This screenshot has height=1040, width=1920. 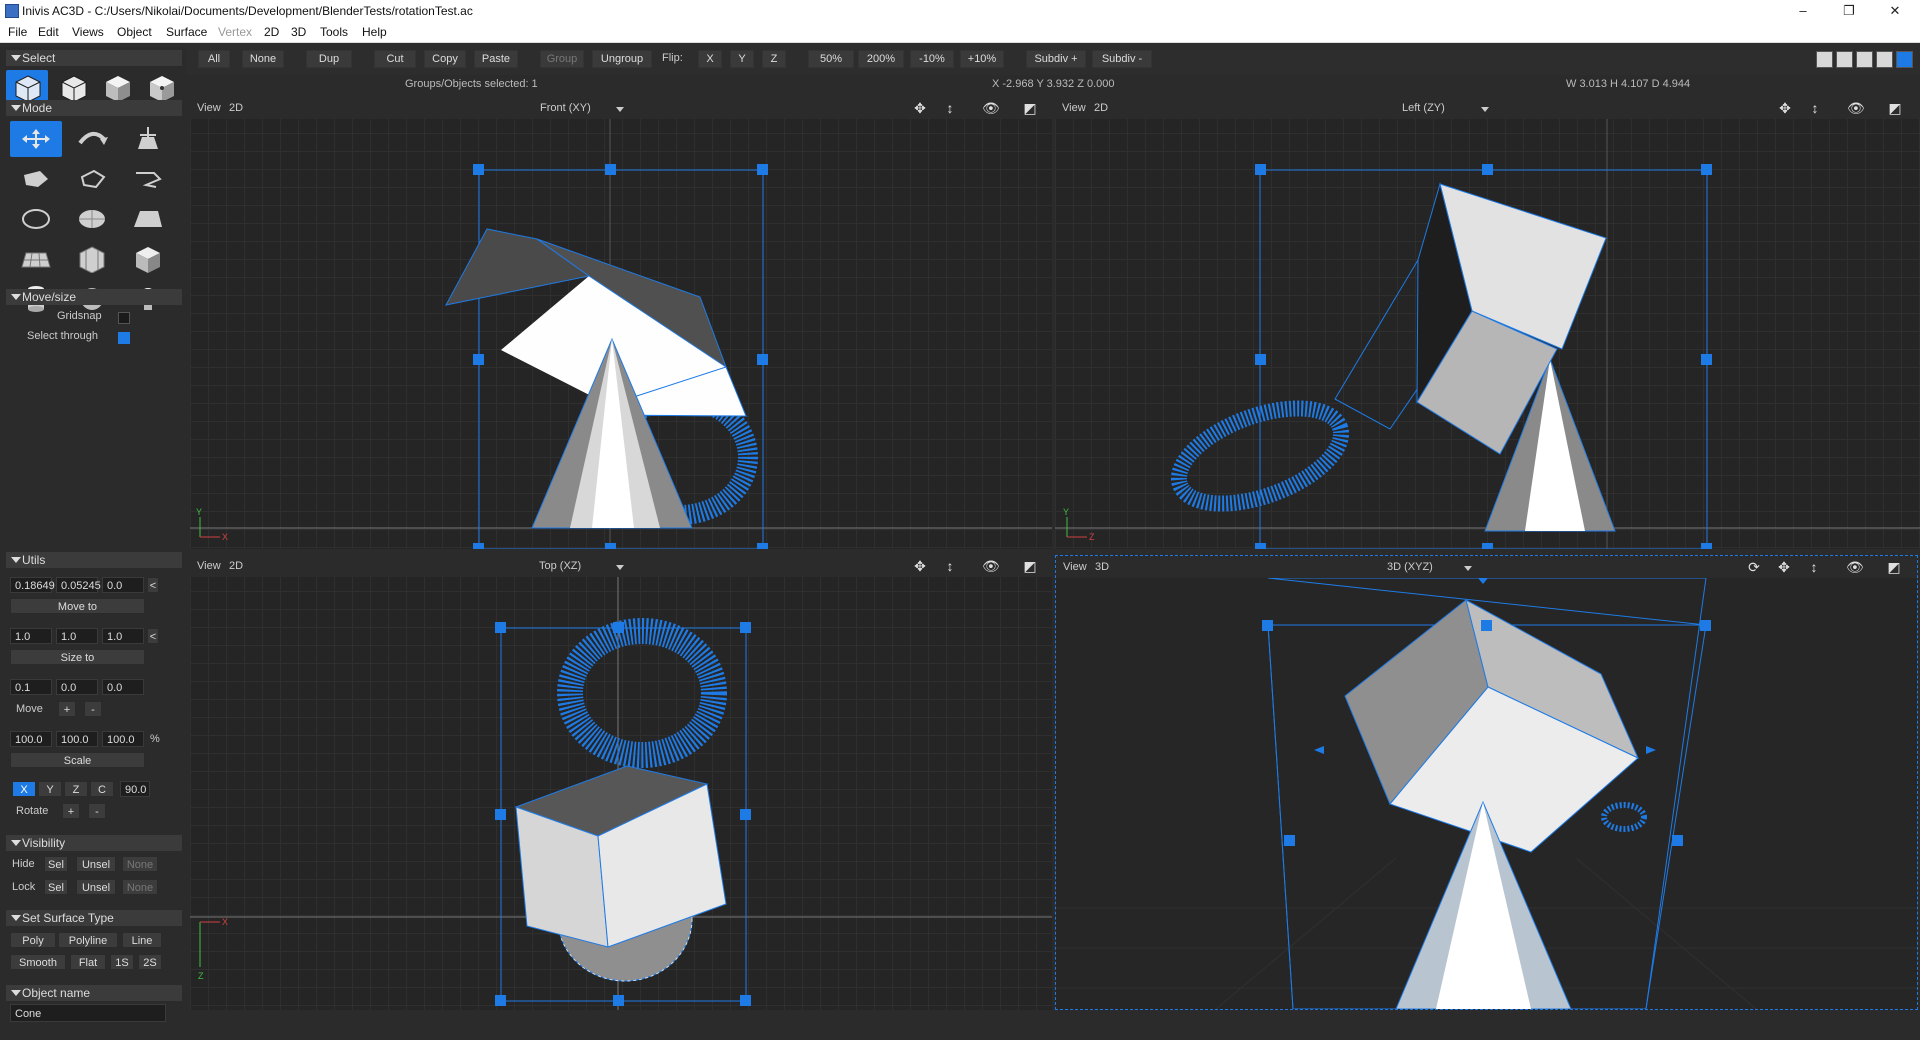 I want to click on lock-sel-button: Sel, so click(x=56, y=887).